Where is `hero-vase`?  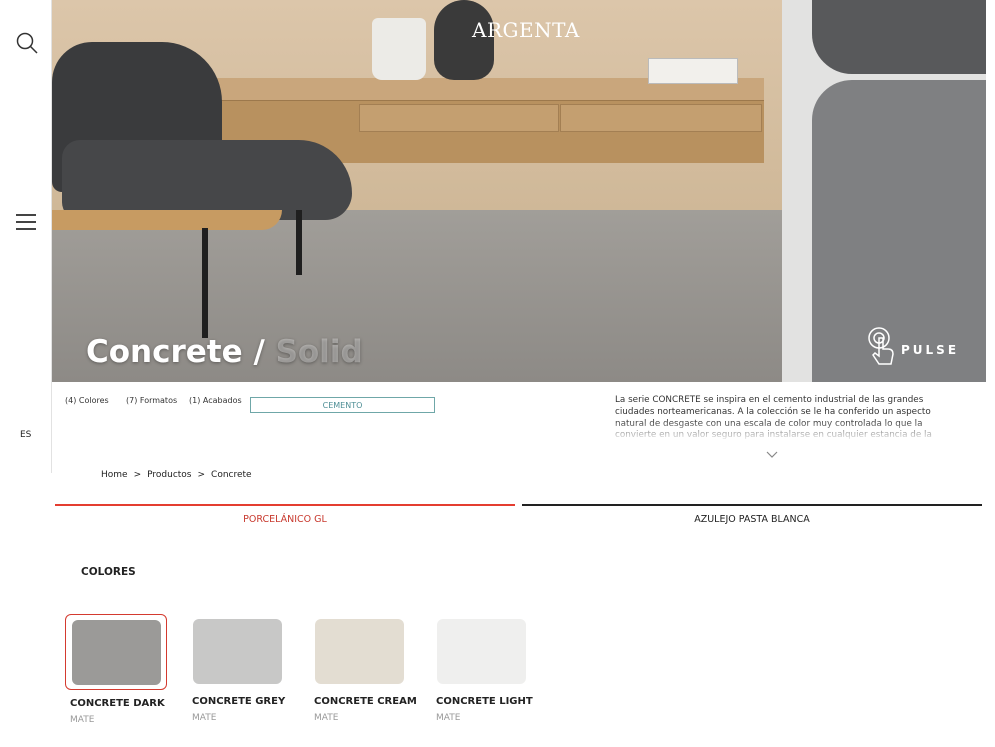
hero-vase is located at coordinates (399, 49).